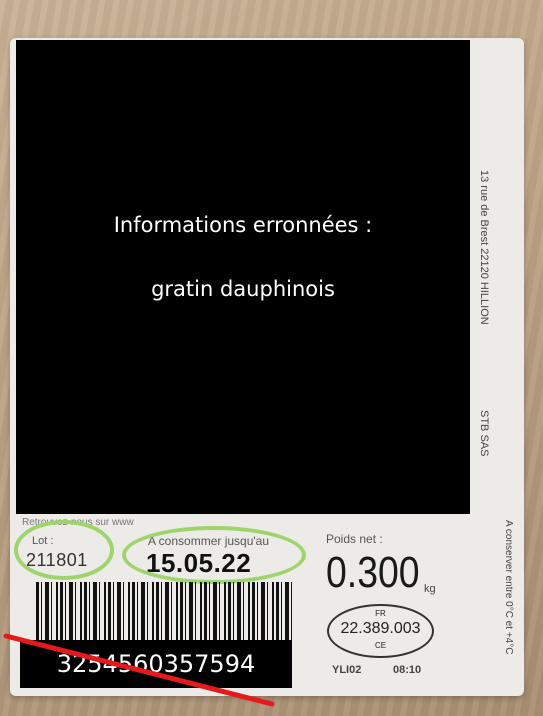 The width and height of the screenshot is (543, 716). What do you see at coordinates (347, 670) in the screenshot?
I see `production-line-code: YLI02` at bounding box center [347, 670].